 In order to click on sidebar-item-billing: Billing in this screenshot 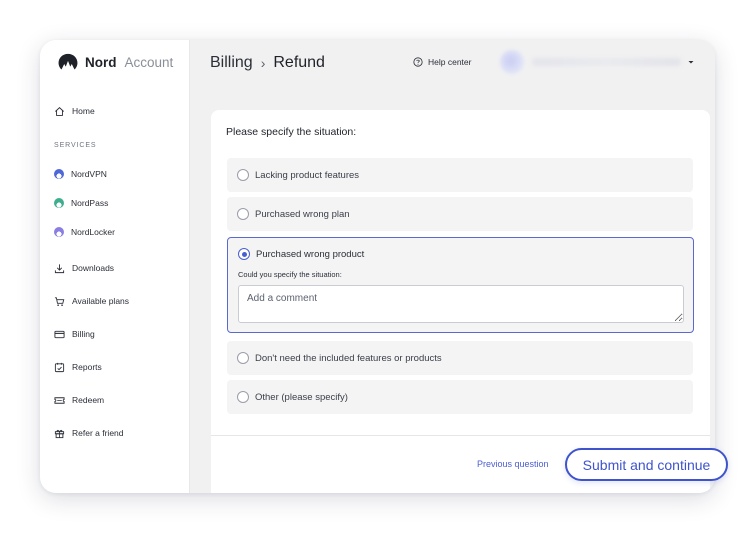, I will do `click(74, 334)`.